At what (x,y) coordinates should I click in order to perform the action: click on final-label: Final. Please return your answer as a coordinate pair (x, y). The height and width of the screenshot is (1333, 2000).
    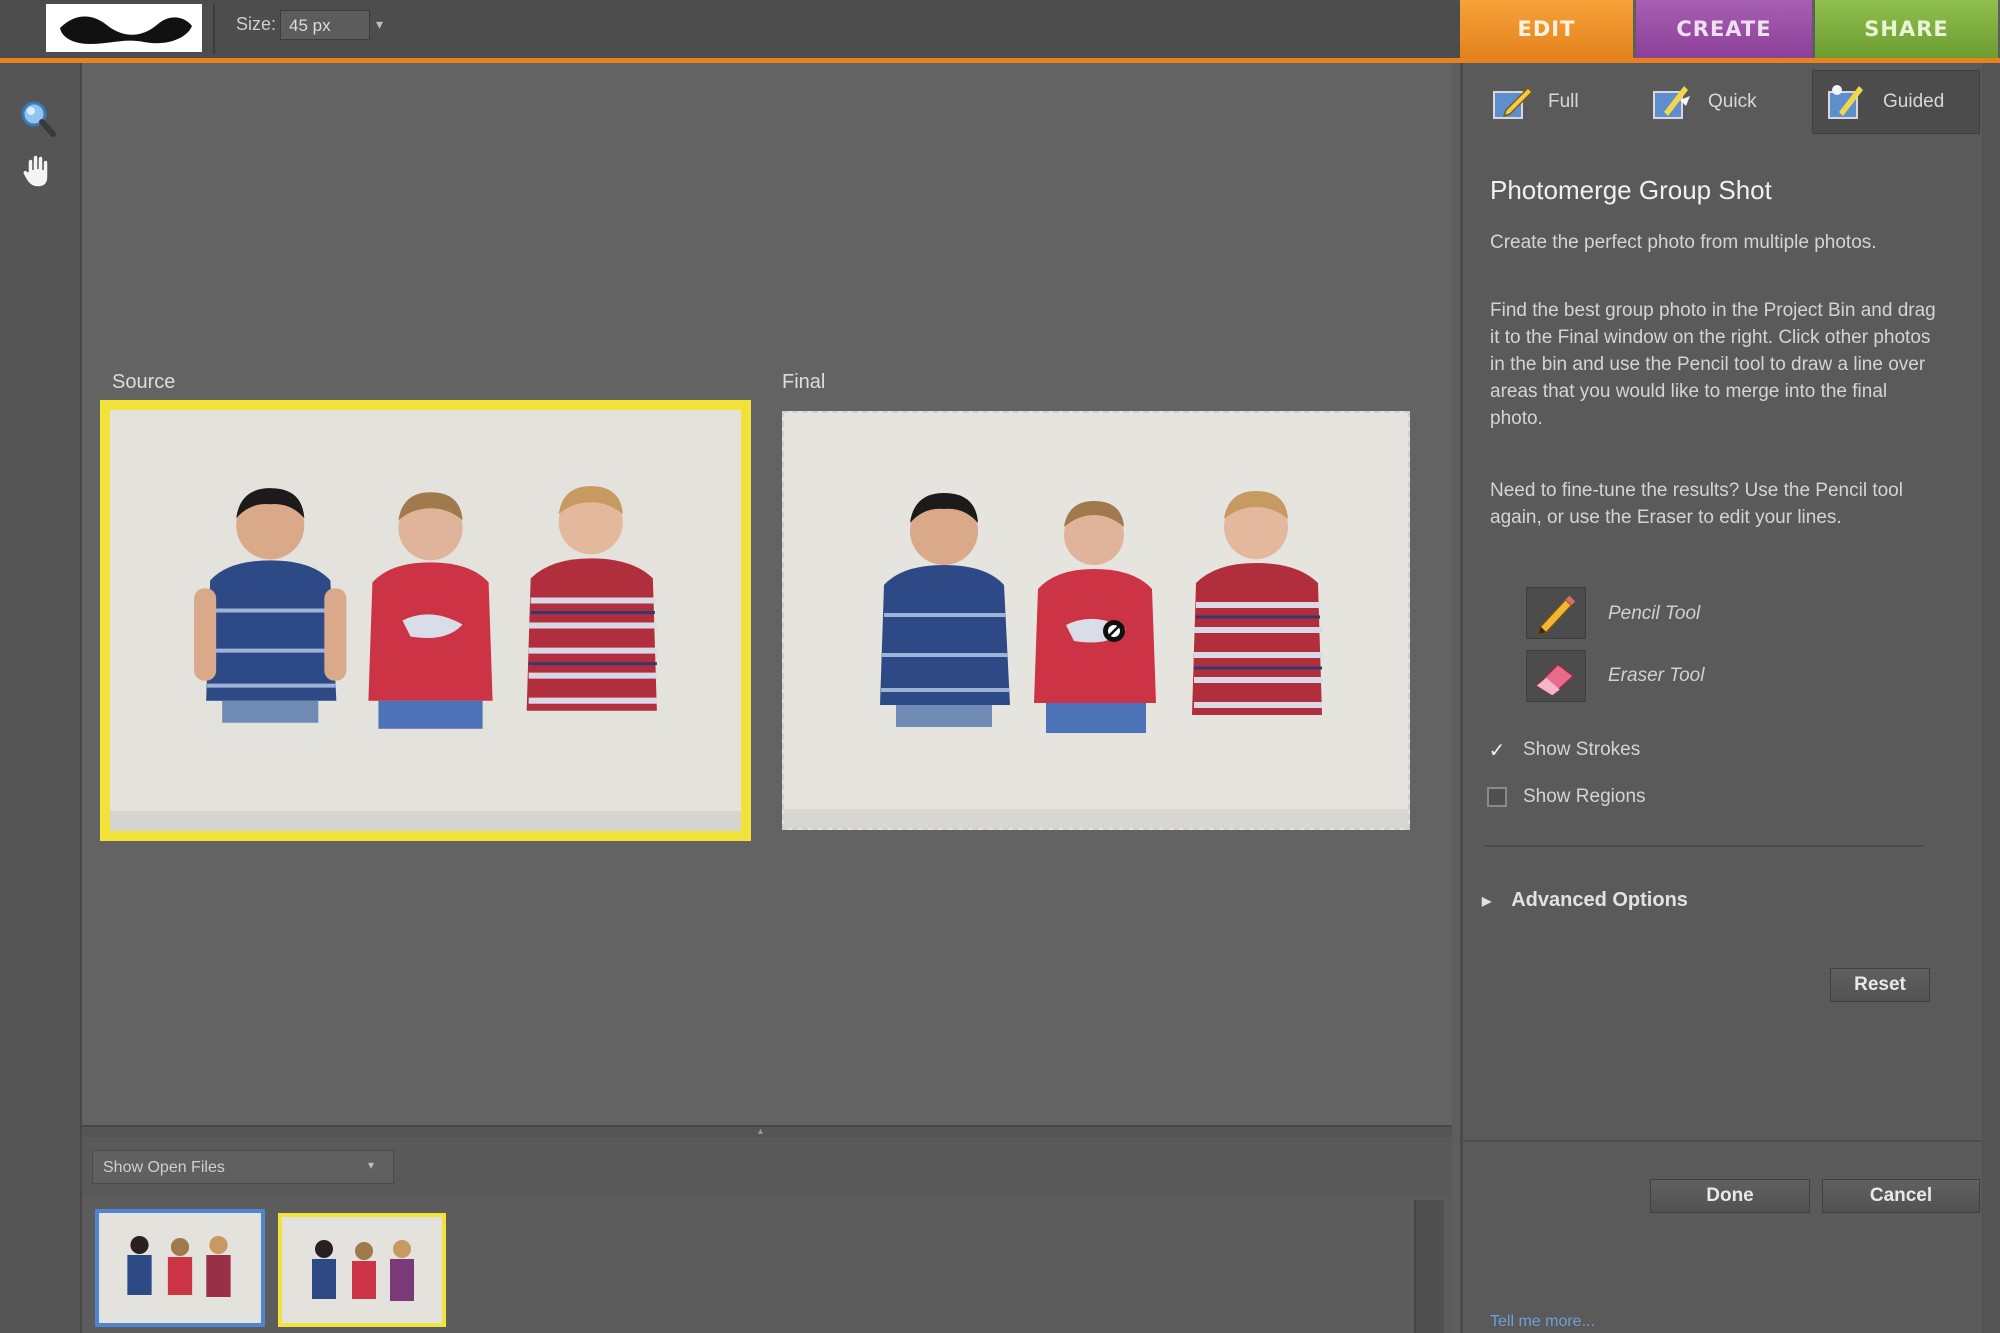
    Looking at the image, I should click on (804, 382).